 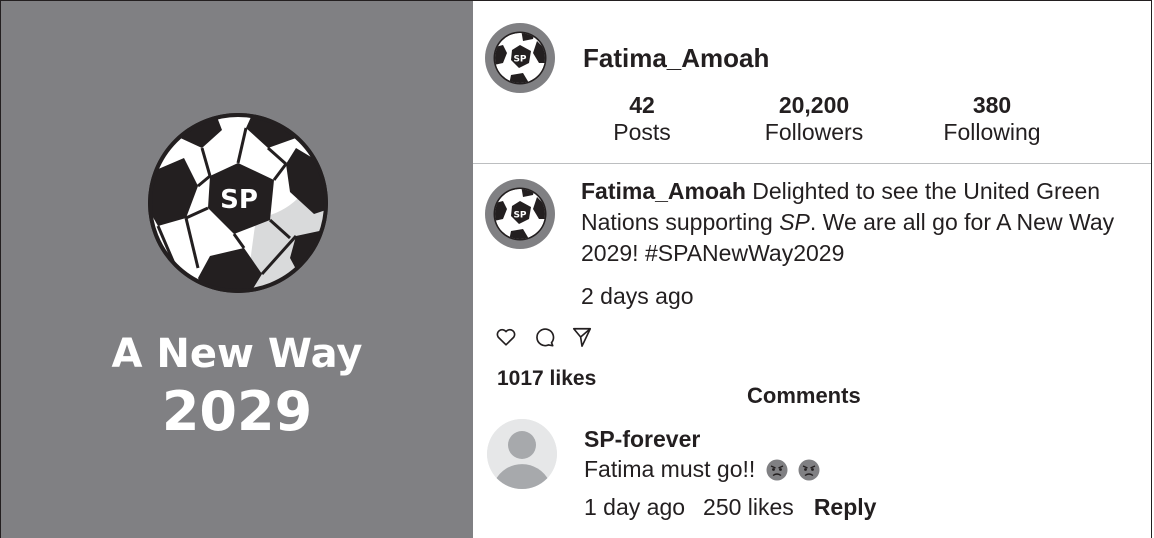 What do you see at coordinates (642, 105) in the screenshot?
I see `posts-count: 42` at bounding box center [642, 105].